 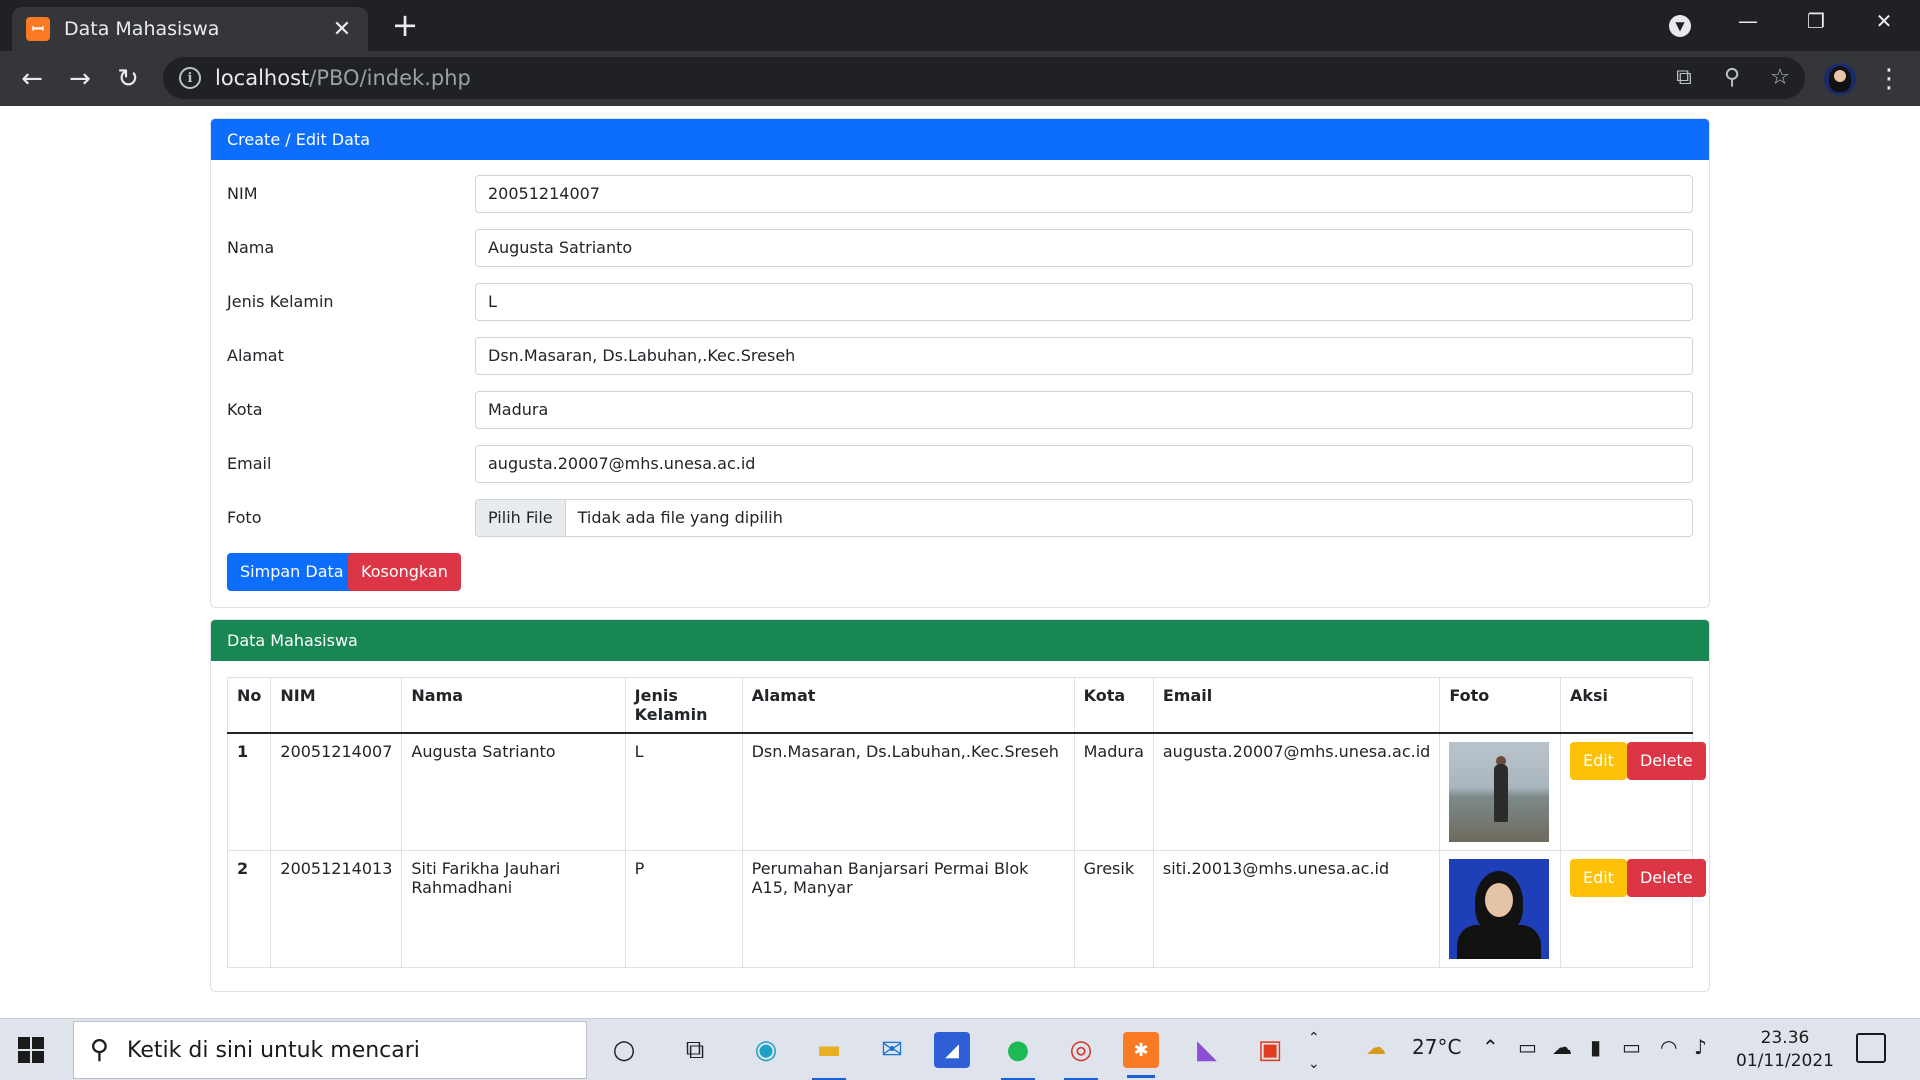 I want to click on volume-icon: ♪, so click(x=1700, y=1047).